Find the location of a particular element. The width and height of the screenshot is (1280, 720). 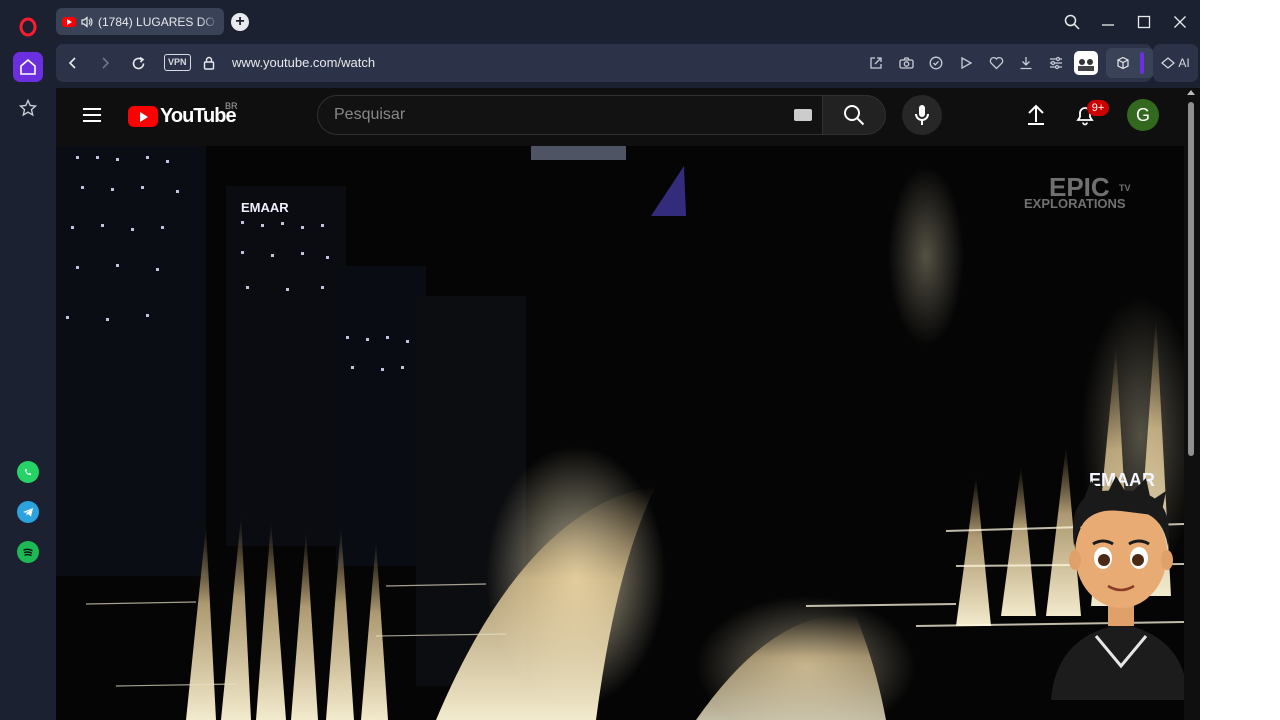

microphone-icon is located at coordinates (922, 115).